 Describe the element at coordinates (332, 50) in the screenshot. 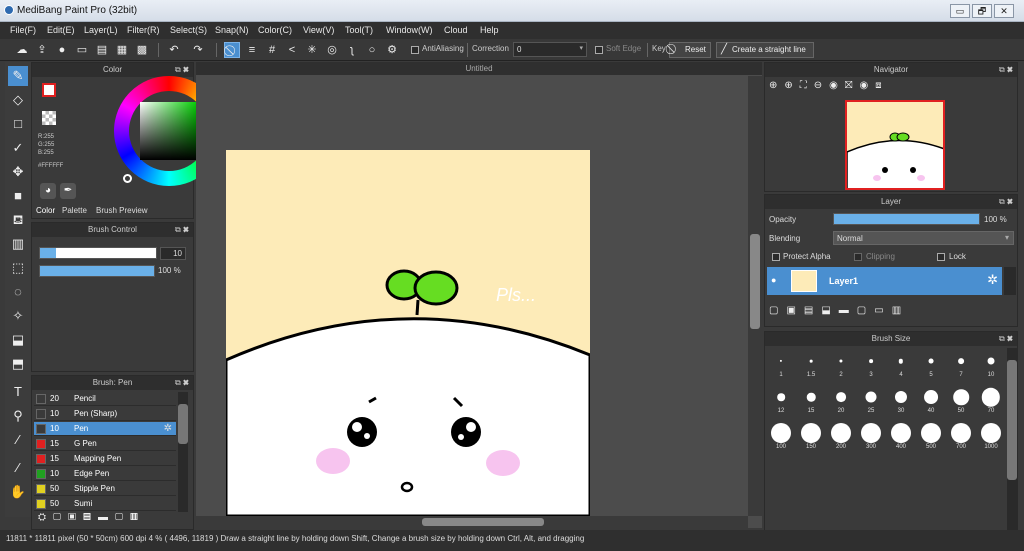

I see `circle-snap-icon: ◎` at that location.